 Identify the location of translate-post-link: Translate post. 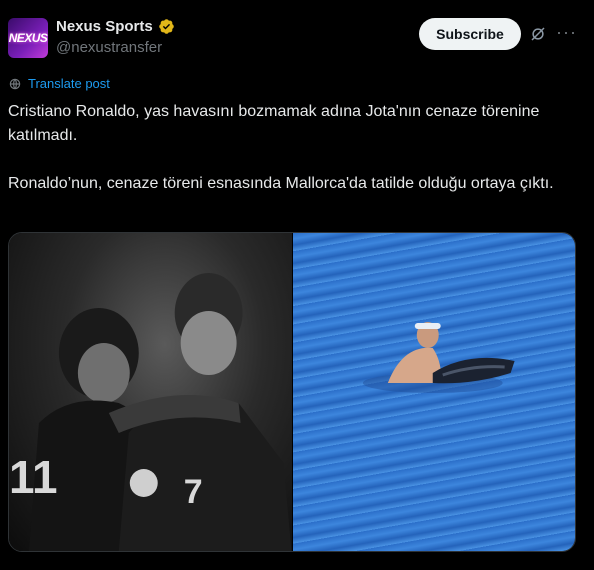
(59, 83).